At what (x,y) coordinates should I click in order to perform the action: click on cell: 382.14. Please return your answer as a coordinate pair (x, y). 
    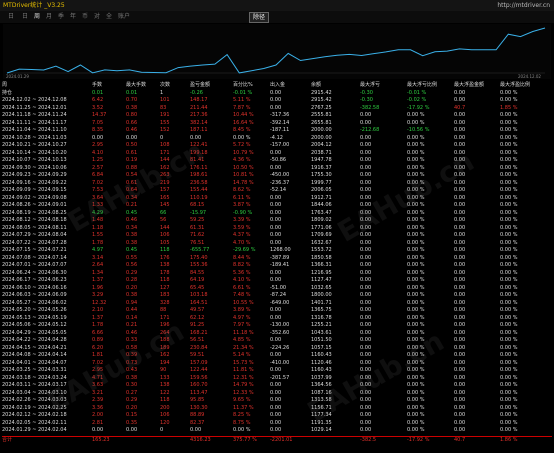
    Looking at the image, I should click on (199, 122).